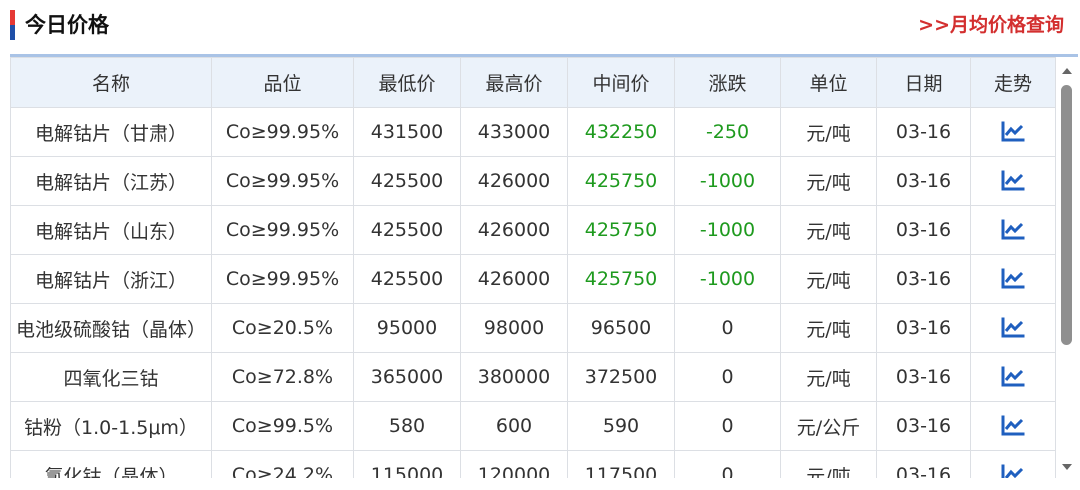 The width and height of the screenshot is (1080, 490). I want to click on mid-price-cell: 590, so click(621, 426).